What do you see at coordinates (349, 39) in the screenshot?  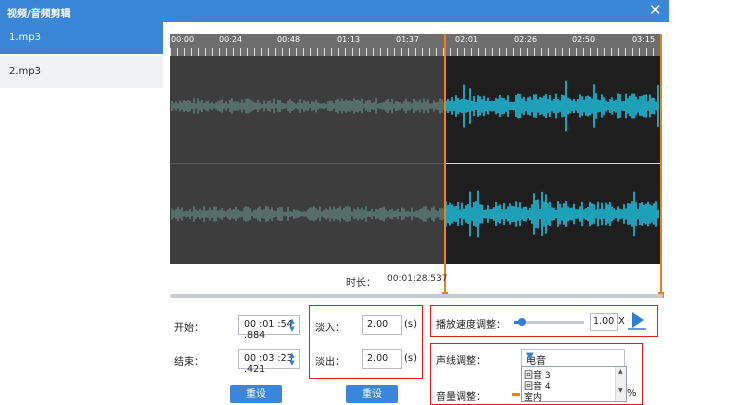 I see `tick-label: 01:13` at bounding box center [349, 39].